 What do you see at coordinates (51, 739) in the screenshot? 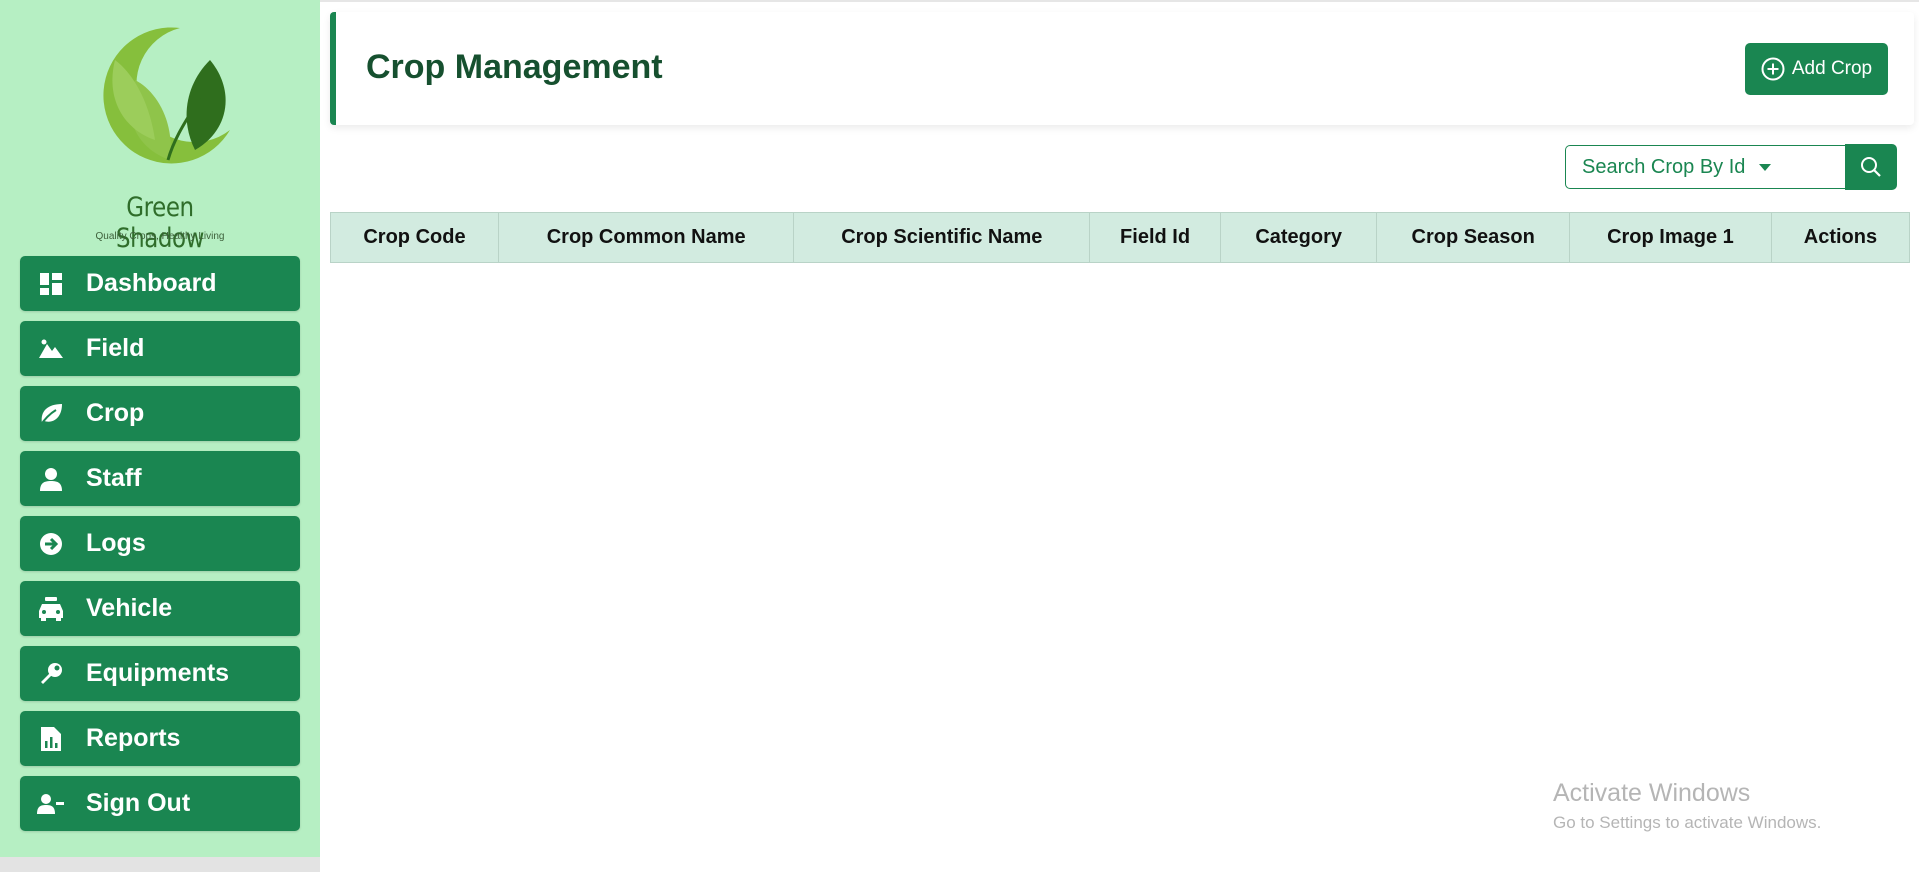
I see `report-icon` at bounding box center [51, 739].